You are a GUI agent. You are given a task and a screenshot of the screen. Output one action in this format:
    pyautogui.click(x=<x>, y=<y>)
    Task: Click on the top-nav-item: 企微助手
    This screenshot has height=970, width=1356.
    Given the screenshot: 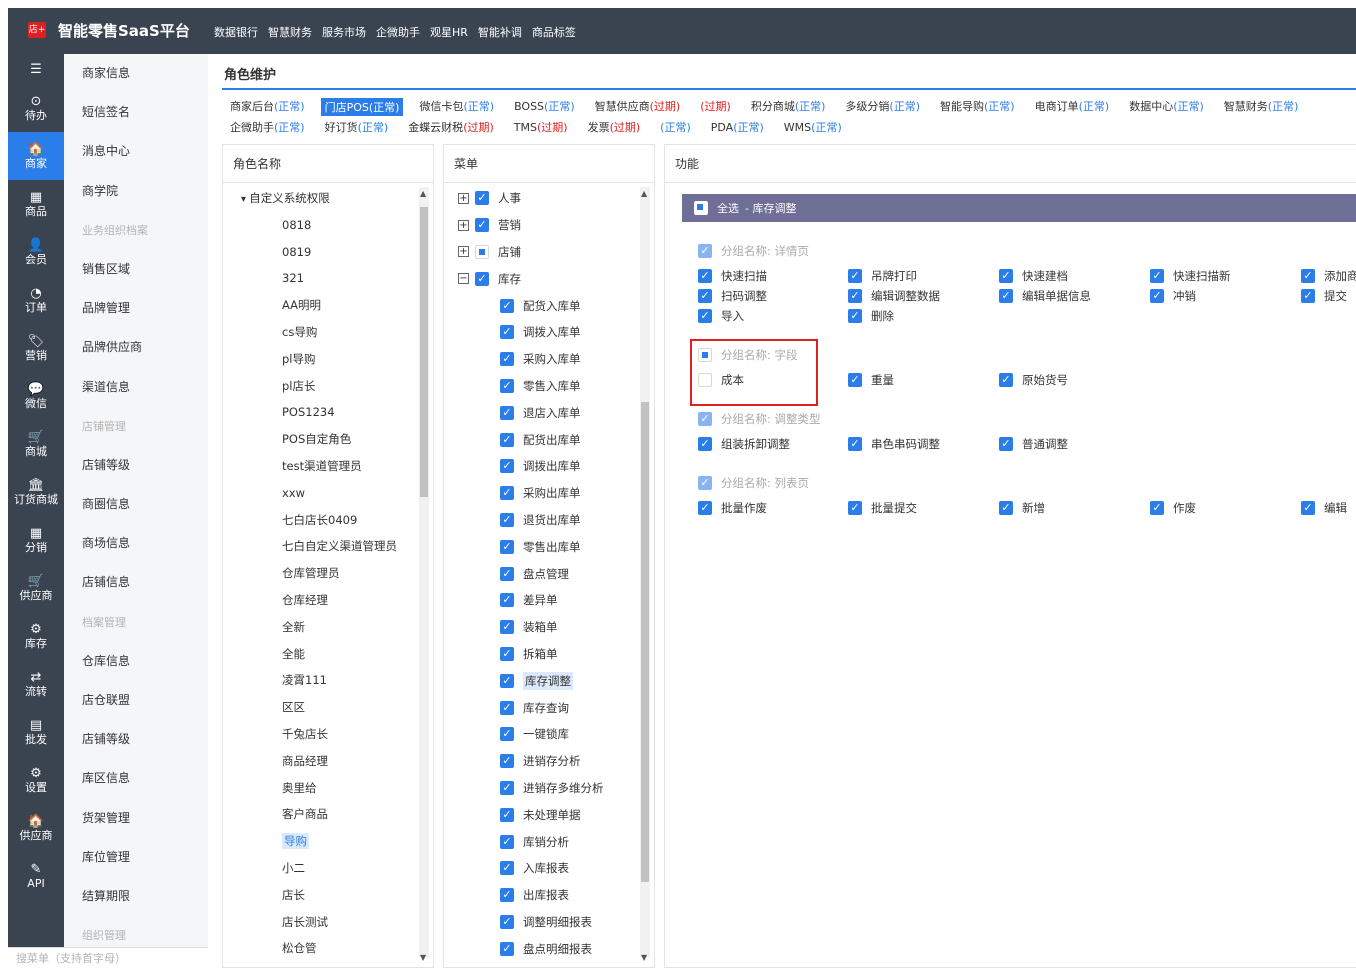 What is the action you would take?
    pyautogui.click(x=398, y=32)
    